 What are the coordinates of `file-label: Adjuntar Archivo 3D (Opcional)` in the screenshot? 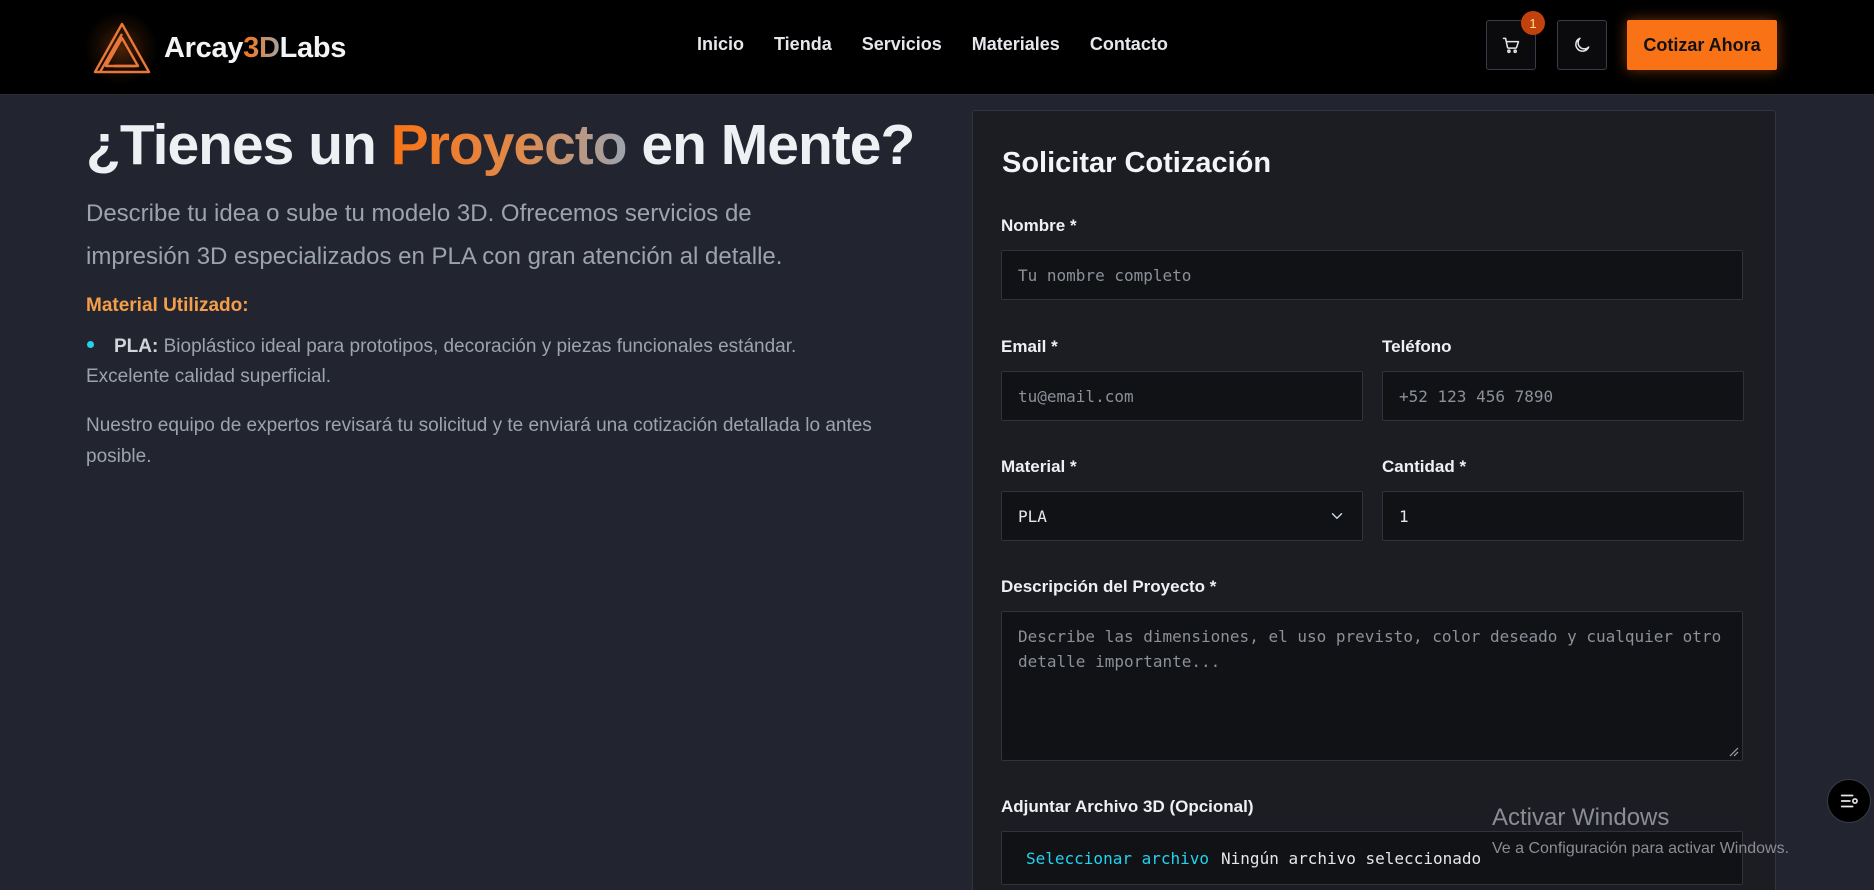 It's located at (1127, 806).